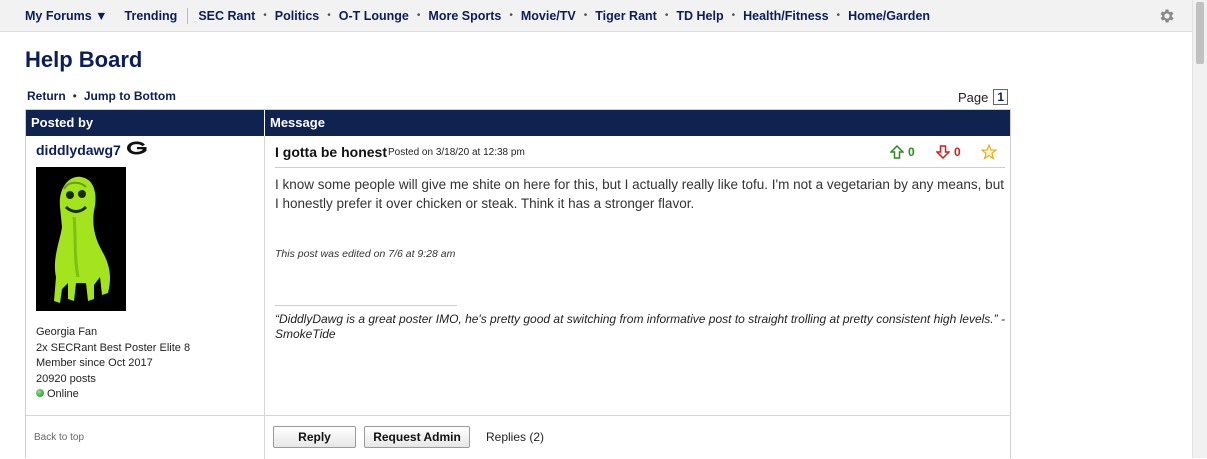 Image resolution: width=1207 pixels, height=459 pixels. Describe the element at coordinates (897, 152) in the screenshot. I see `up-arrow-icon` at that location.